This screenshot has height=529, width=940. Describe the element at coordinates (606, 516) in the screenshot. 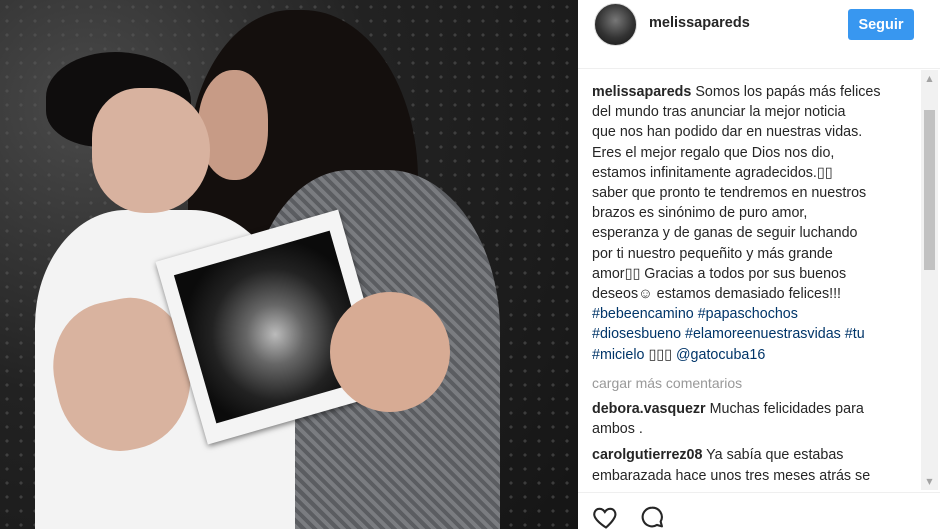

I see `heart-icon` at that location.